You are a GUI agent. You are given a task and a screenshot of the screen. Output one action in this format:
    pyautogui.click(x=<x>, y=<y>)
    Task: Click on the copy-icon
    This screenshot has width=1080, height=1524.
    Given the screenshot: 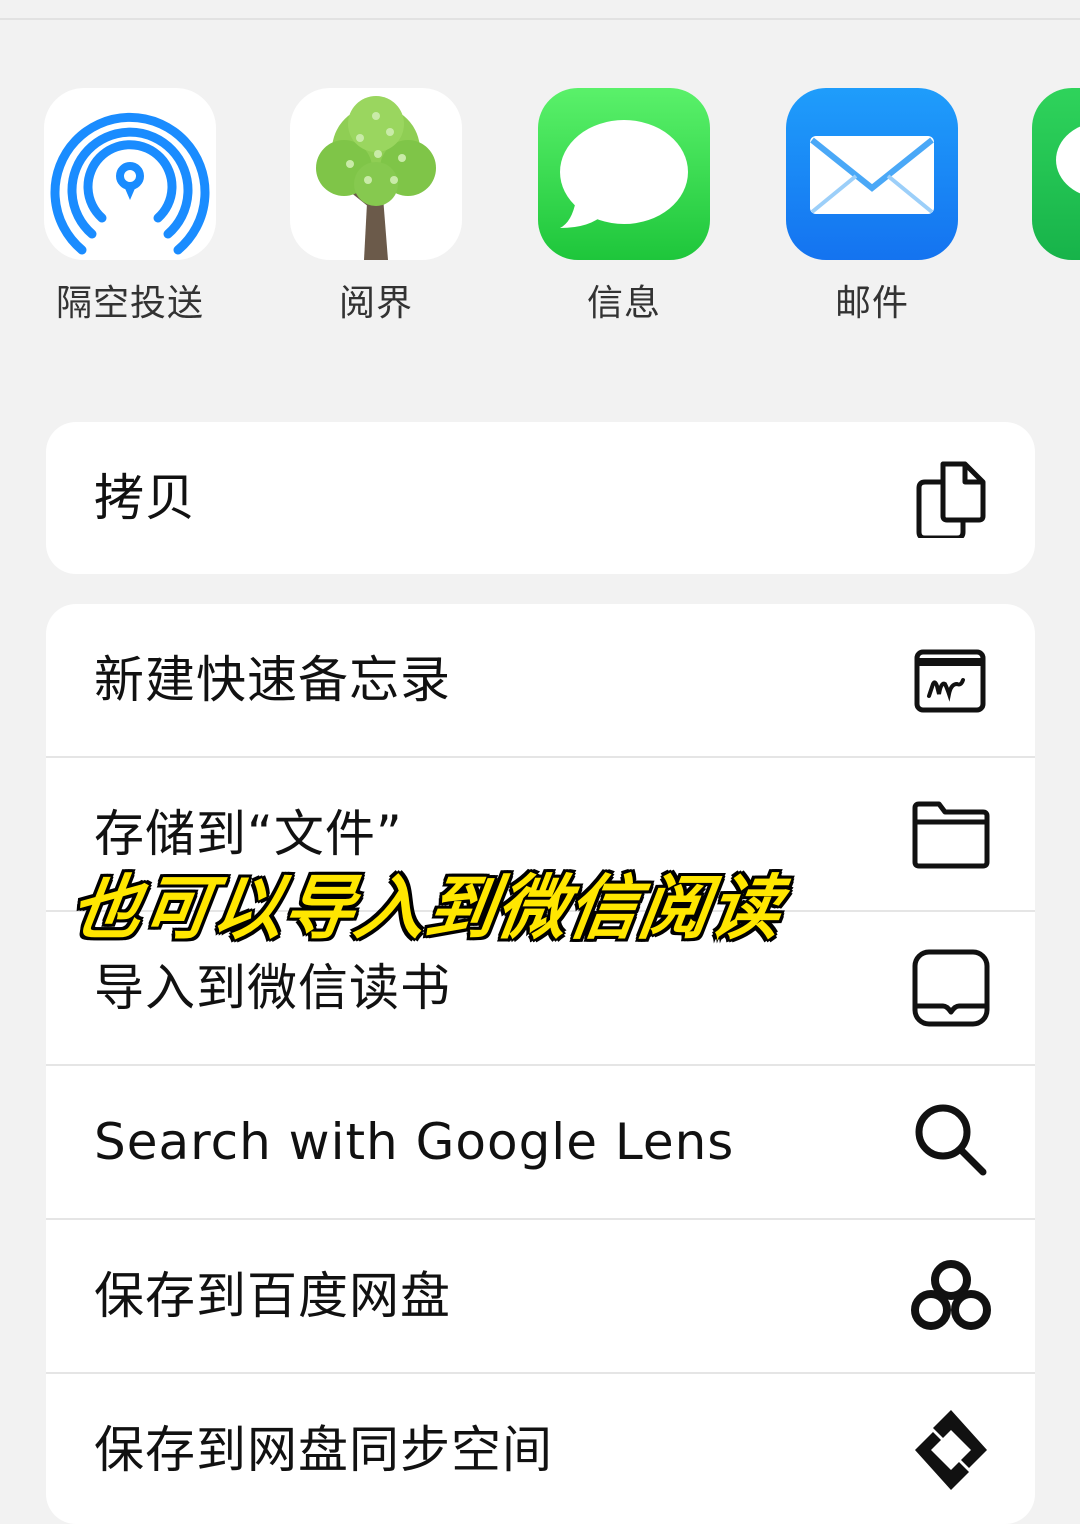 What is the action you would take?
    pyautogui.click(x=951, y=499)
    